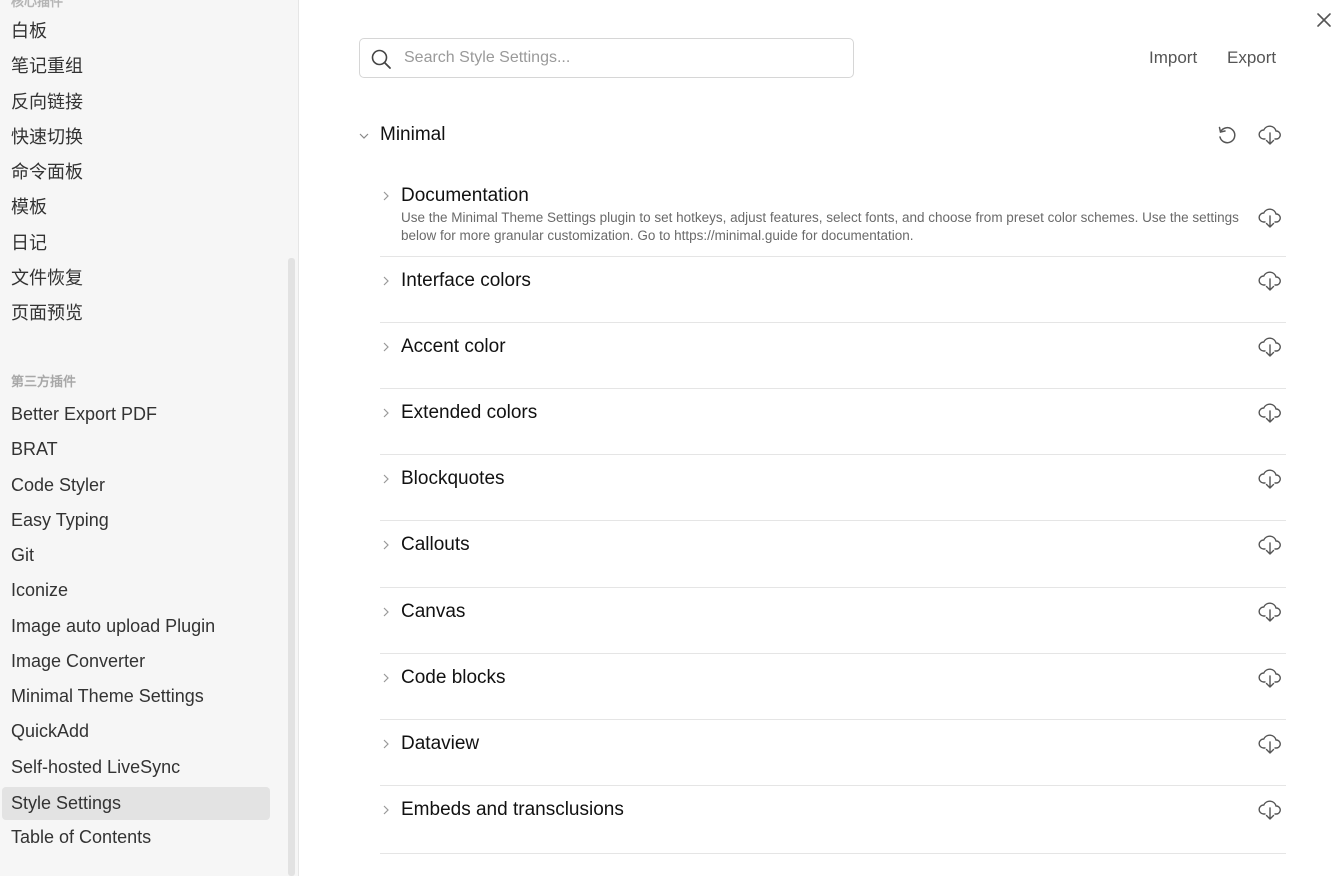 The image size is (1338, 876). I want to click on section-extended-colors: Extended colors, so click(833, 422).